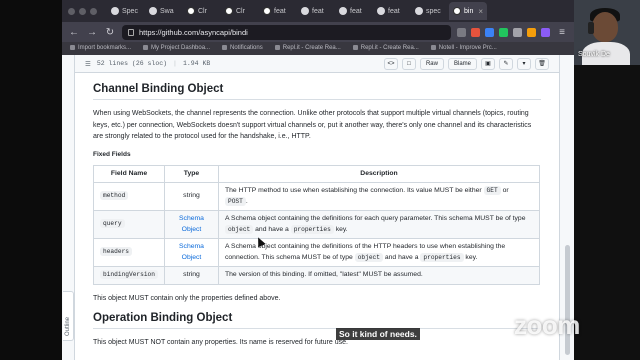 The width and height of the screenshot is (640, 360). Describe the element at coordinates (506, 63) in the screenshot. I see `edit-pencil-icon: ✎` at that location.